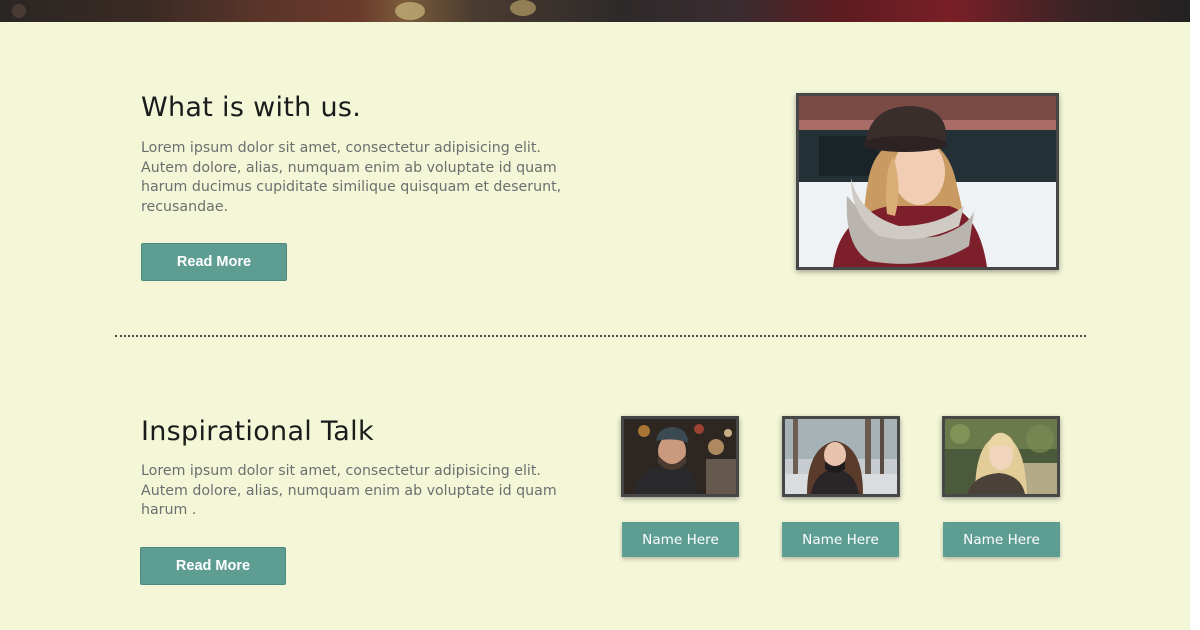  I want to click on top-banner-image, so click(595, 11).